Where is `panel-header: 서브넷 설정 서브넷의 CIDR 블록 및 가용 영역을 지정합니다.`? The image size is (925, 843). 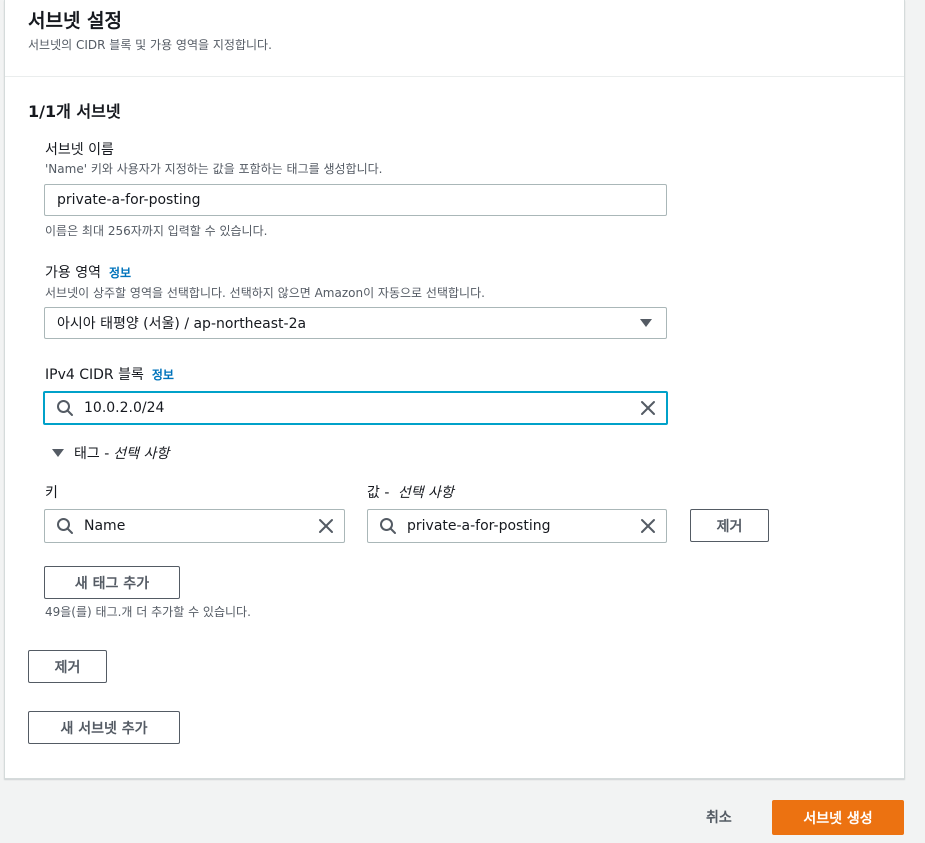
panel-header: 서브넷 설정 서브넷의 CIDR 블록 및 가용 영역을 지정합니다. is located at coordinates (454, 38).